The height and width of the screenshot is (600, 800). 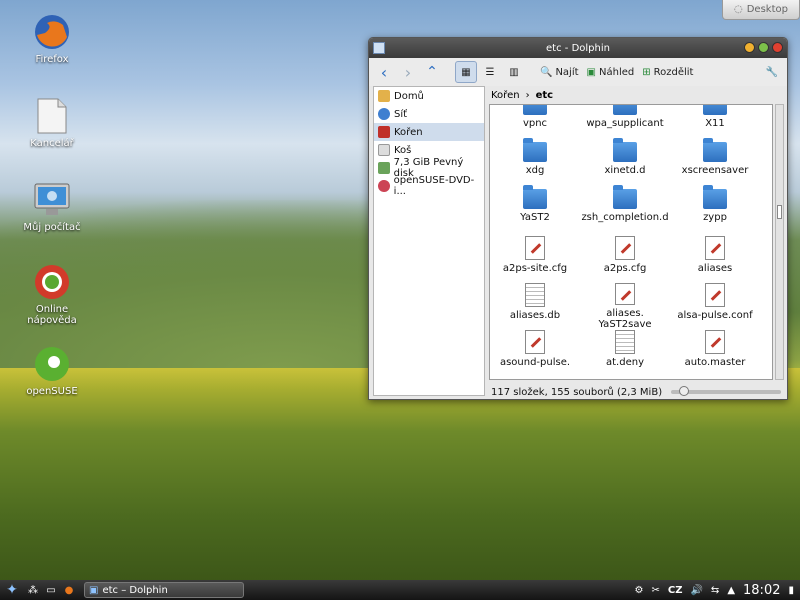 I want to click on file-item: YaST2, so click(x=535, y=210).